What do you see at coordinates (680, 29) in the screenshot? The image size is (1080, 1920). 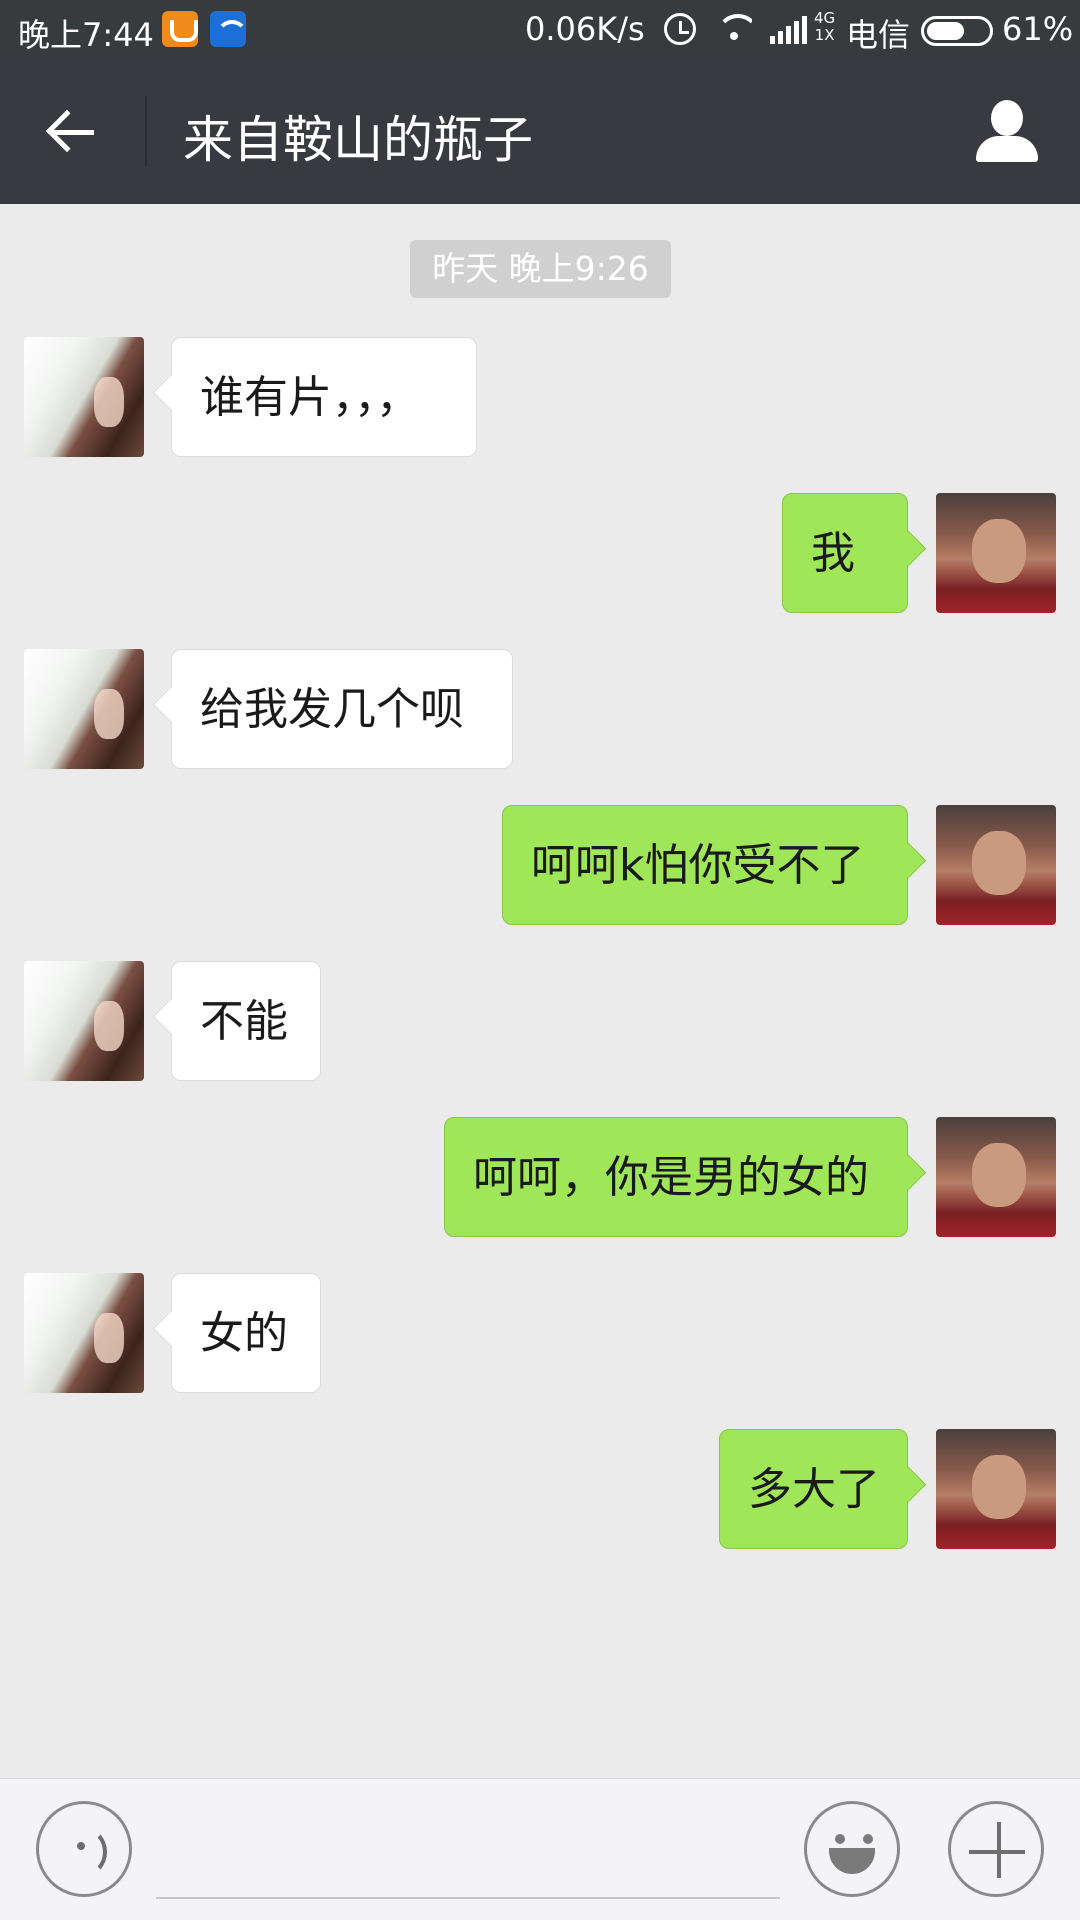 I see `alarm-icon` at bounding box center [680, 29].